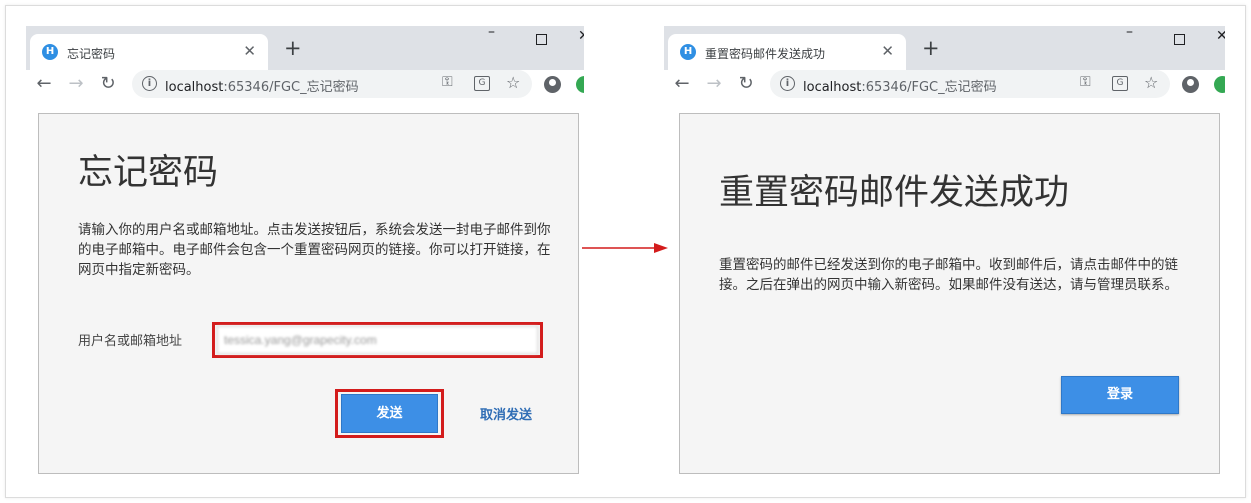  Describe the element at coordinates (149, 52) in the screenshot. I see `browser-tab: H 忘记密码 ✕` at that location.